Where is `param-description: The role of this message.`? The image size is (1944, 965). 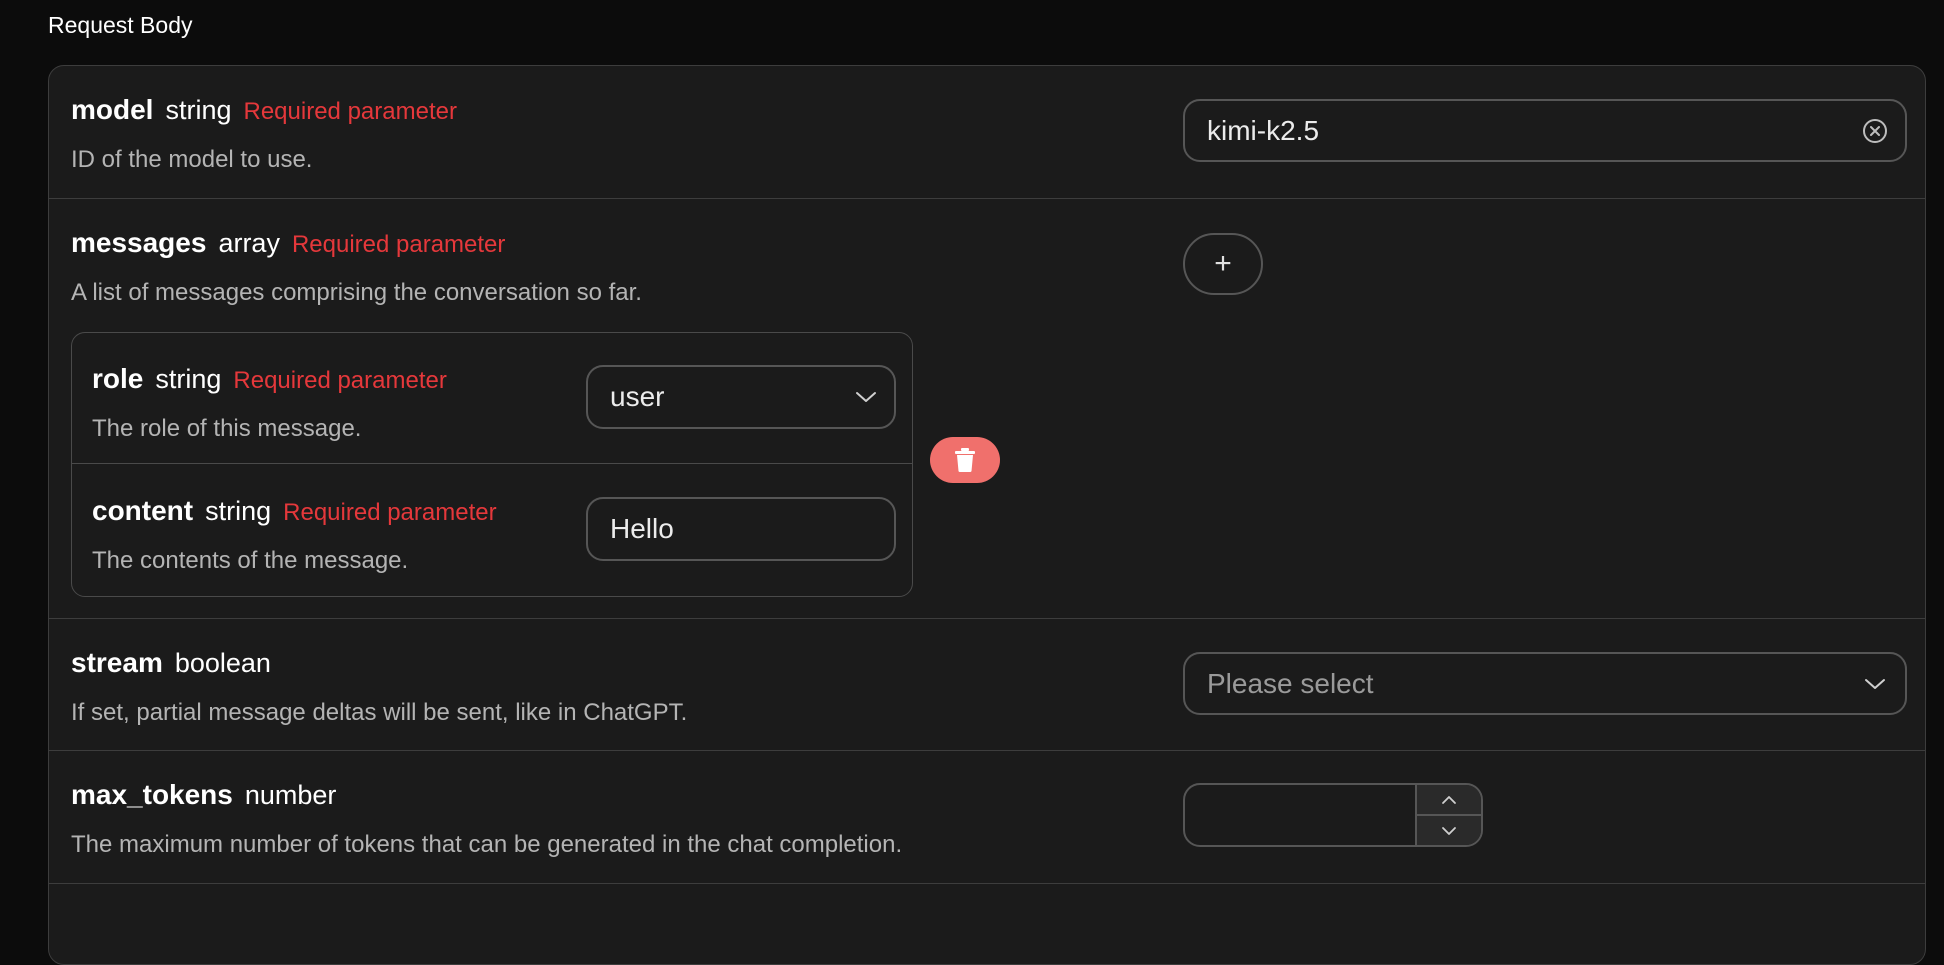
param-description: The role of this message. is located at coordinates (227, 428).